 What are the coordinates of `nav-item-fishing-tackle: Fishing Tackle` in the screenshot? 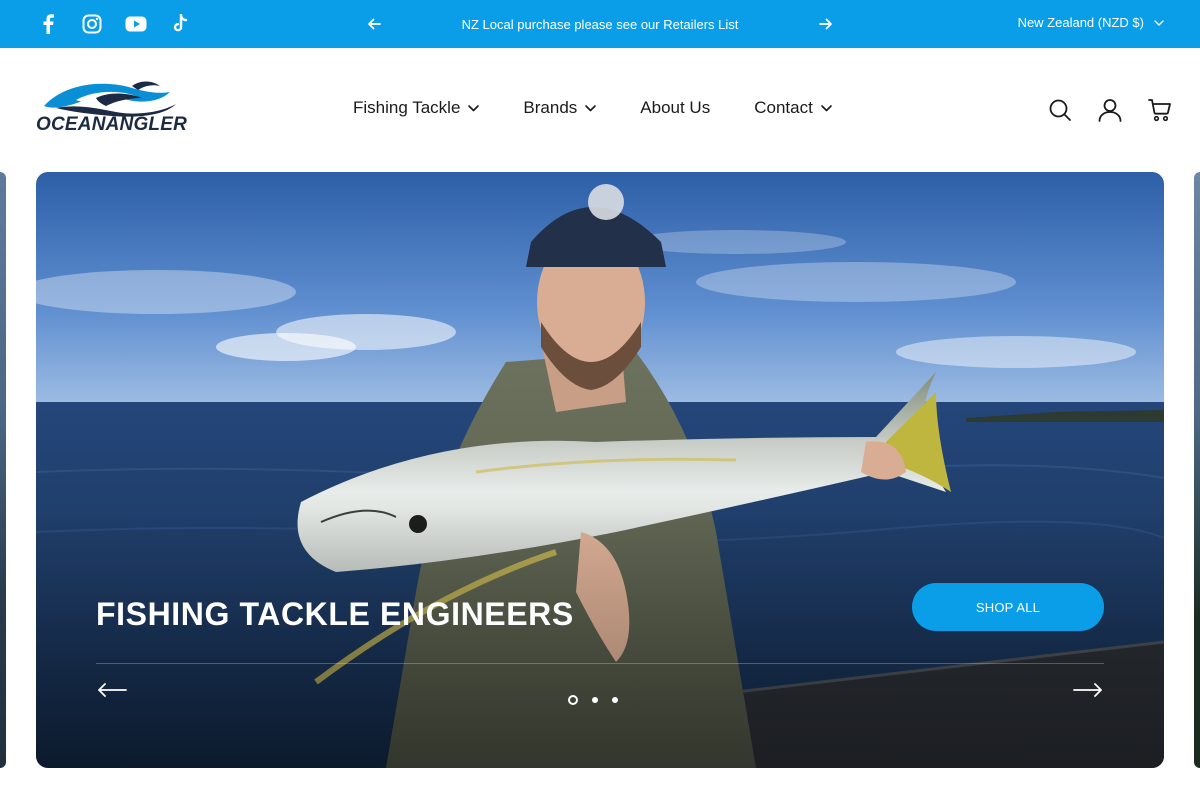 It's located at (416, 108).